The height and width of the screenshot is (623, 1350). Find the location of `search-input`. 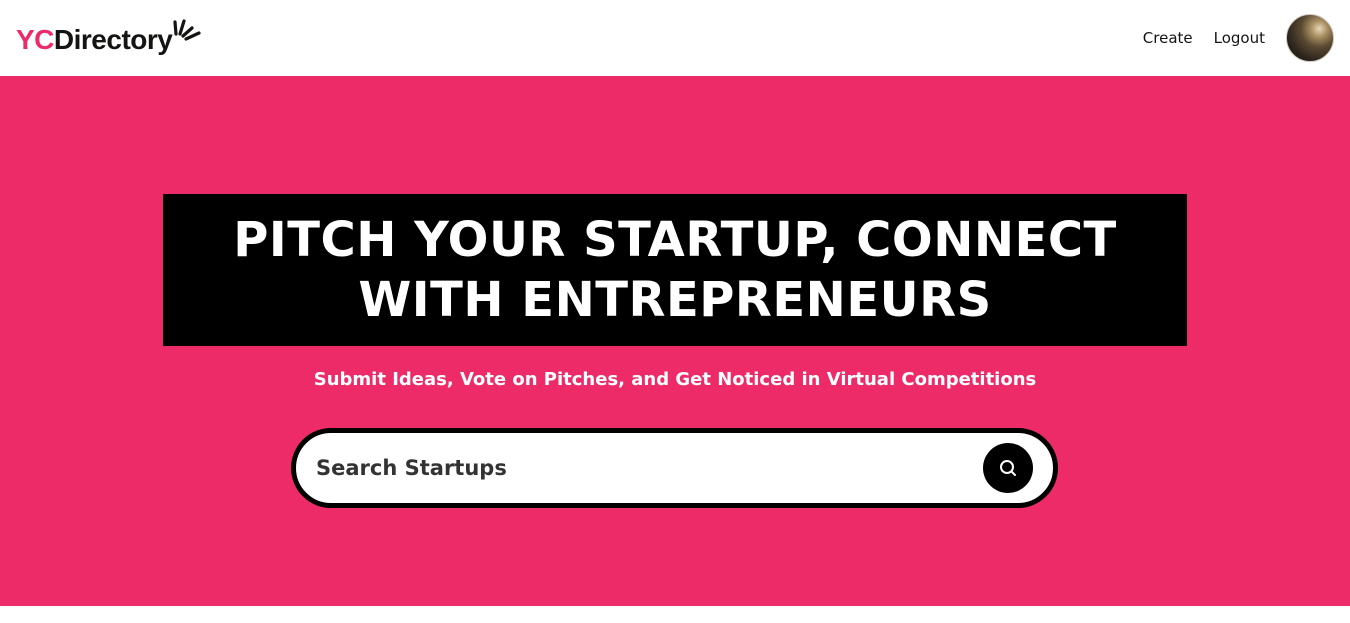

search-input is located at coordinates (649, 468).